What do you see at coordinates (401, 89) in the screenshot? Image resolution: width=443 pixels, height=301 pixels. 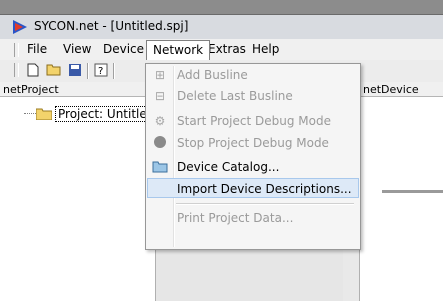 I see `net-device-header: netDevice` at bounding box center [401, 89].